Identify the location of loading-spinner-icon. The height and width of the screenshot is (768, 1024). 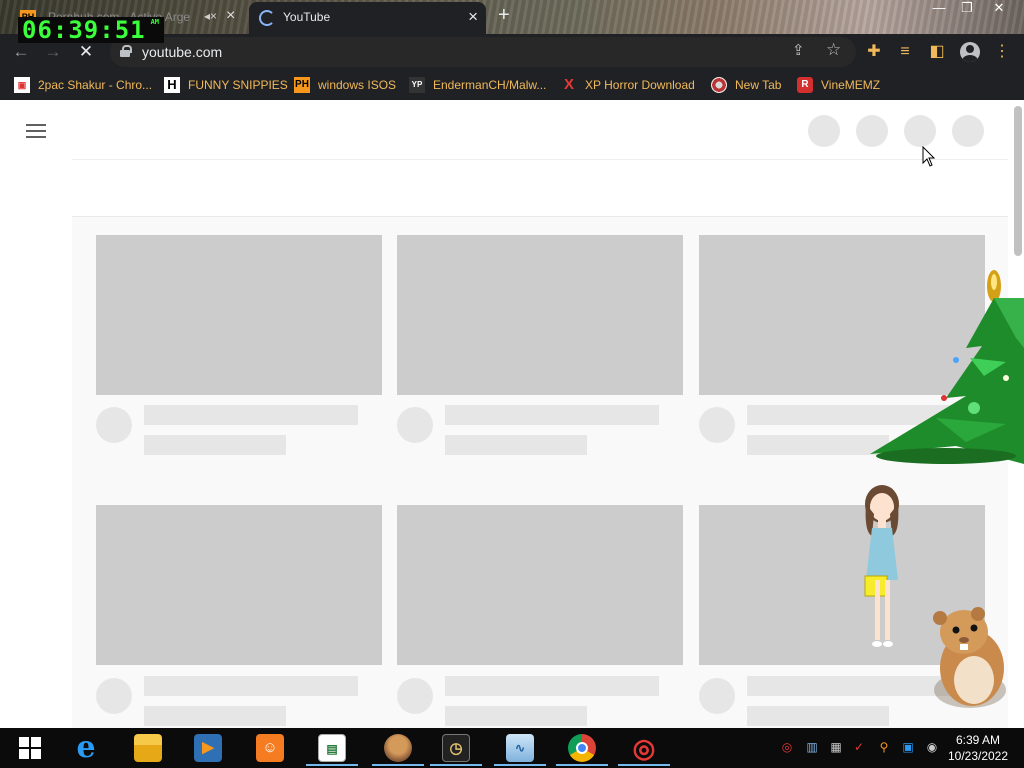
(267, 18).